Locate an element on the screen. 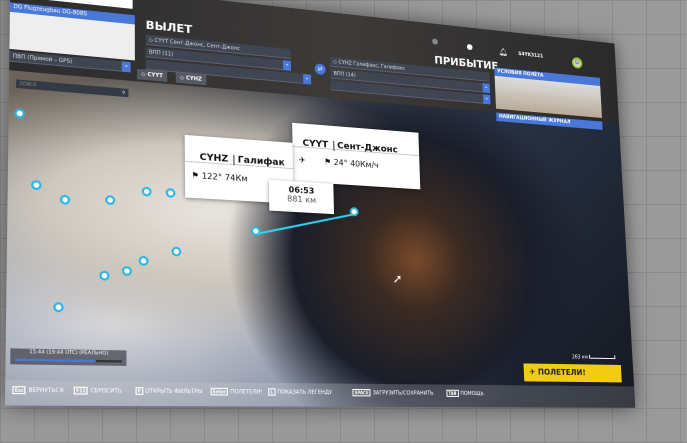 The image size is (687, 443). takeoff-icon: ✈︎ is located at coordinates (532, 372).